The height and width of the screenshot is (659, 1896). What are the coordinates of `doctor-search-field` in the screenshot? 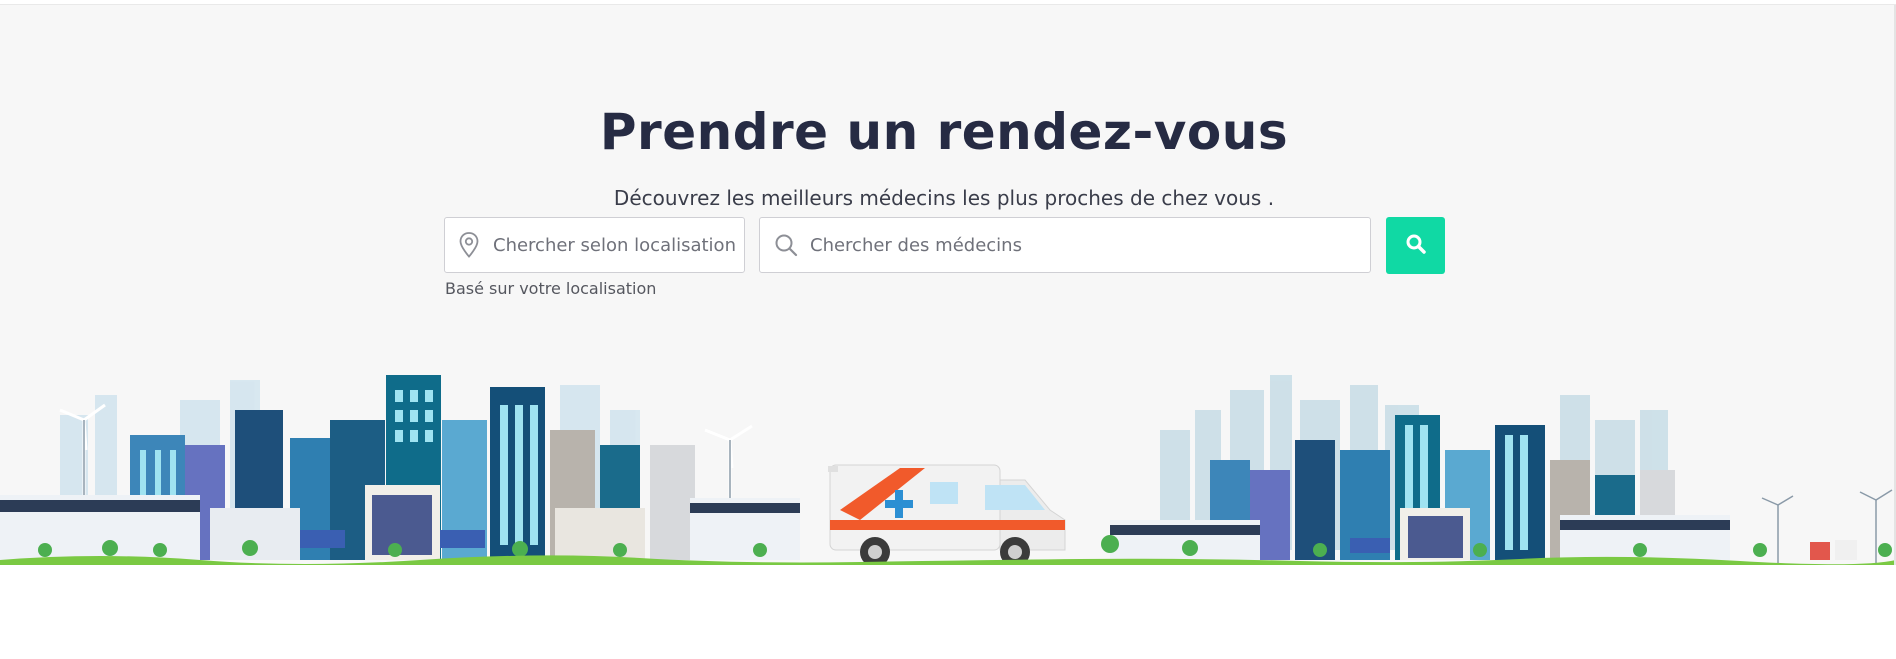 It's located at (1065, 245).